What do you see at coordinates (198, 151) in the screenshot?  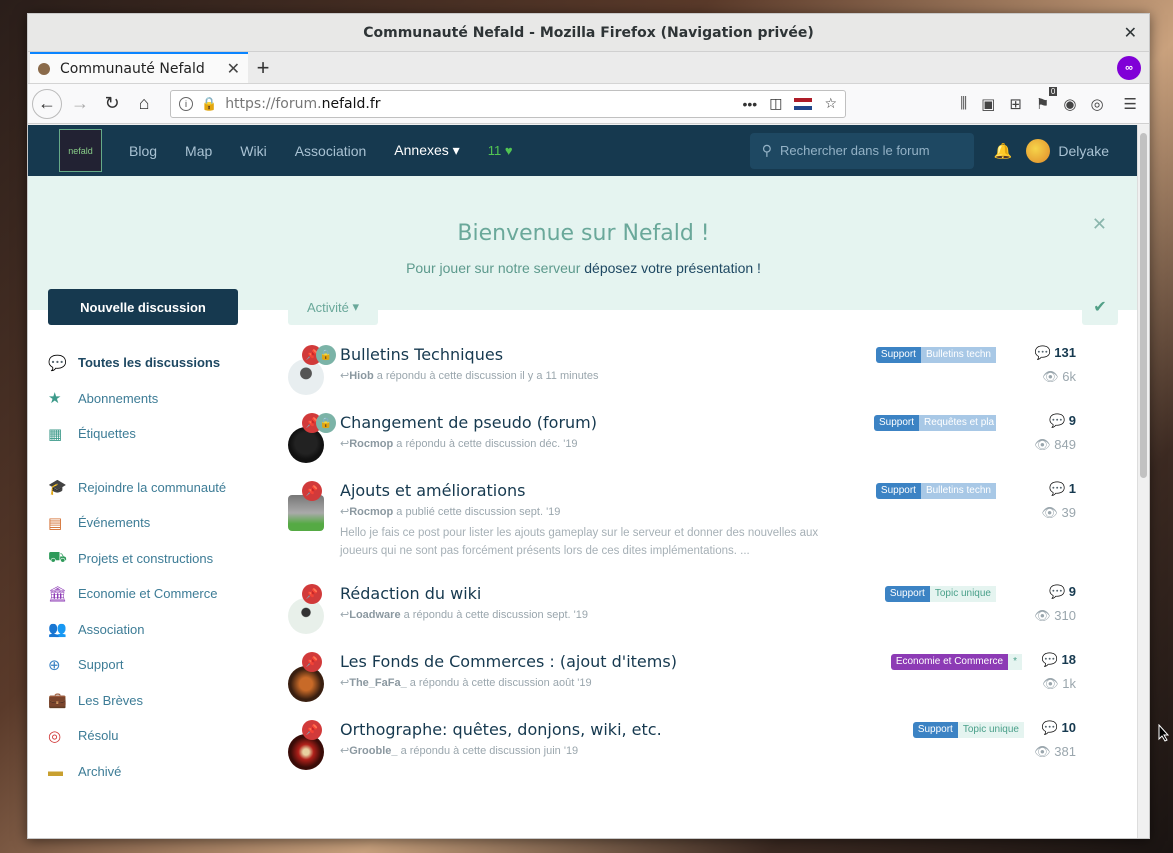 I see `nav-map: Map` at bounding box center [198, 151].